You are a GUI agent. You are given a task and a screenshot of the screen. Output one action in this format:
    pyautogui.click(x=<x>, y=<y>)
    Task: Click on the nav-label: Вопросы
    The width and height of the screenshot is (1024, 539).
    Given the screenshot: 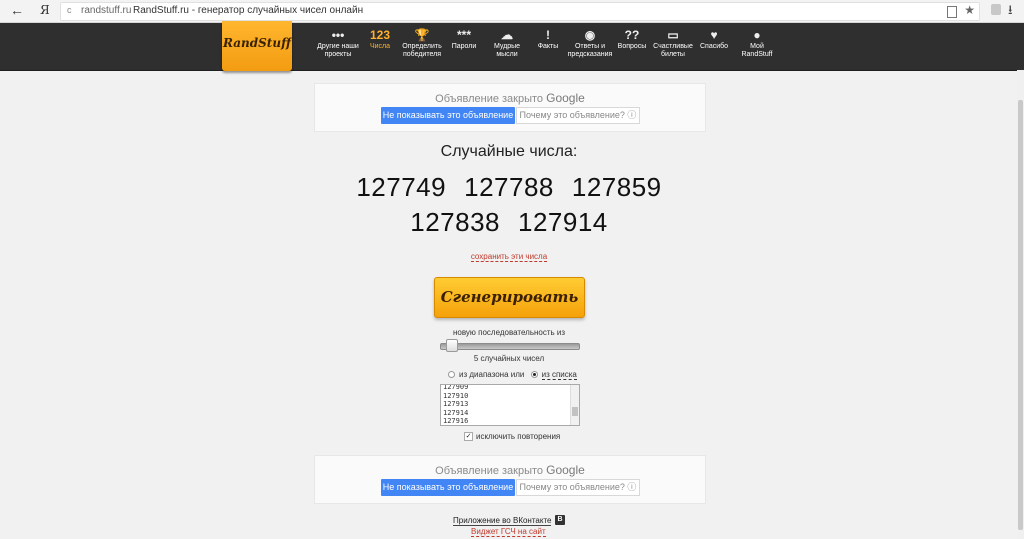 What is the action you would take?
    pyautogui.click(x=632, y=46)
    